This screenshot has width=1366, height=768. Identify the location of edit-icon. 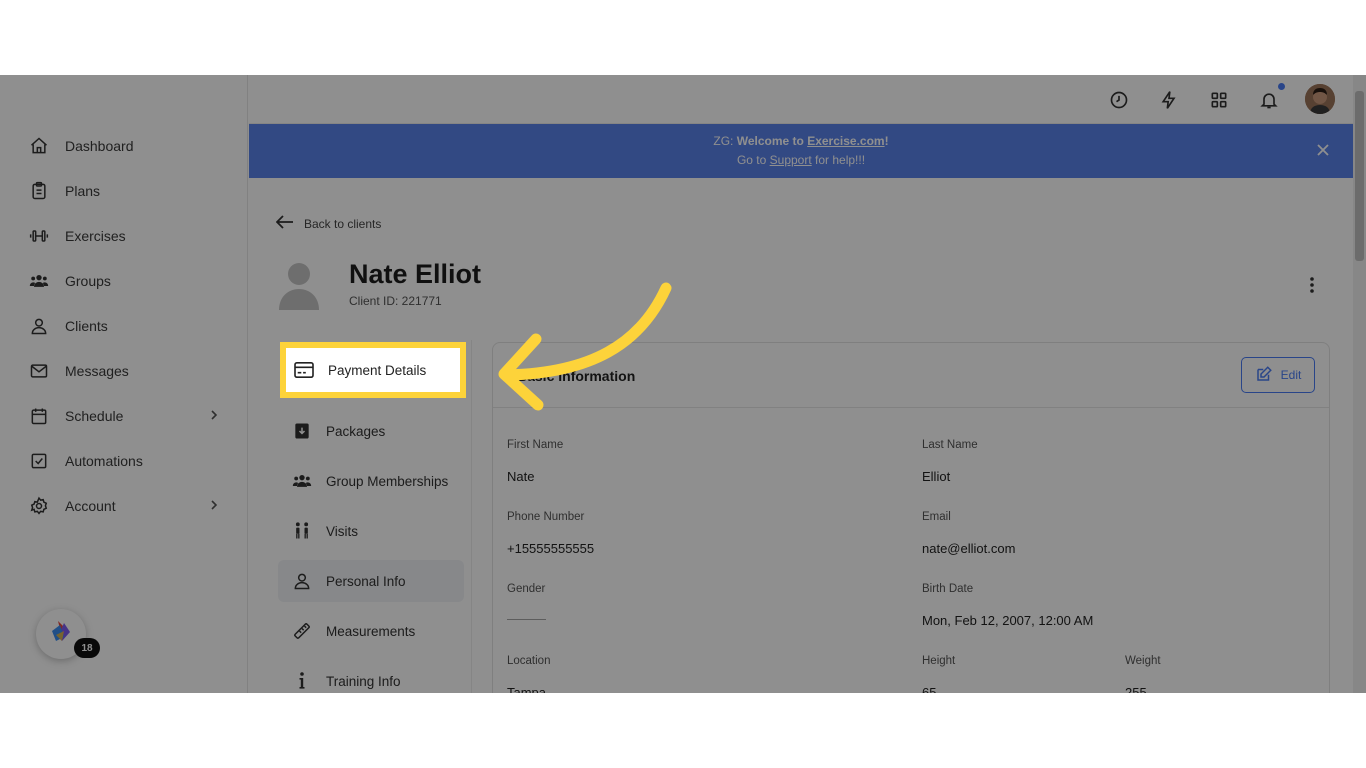
(1264, 375).